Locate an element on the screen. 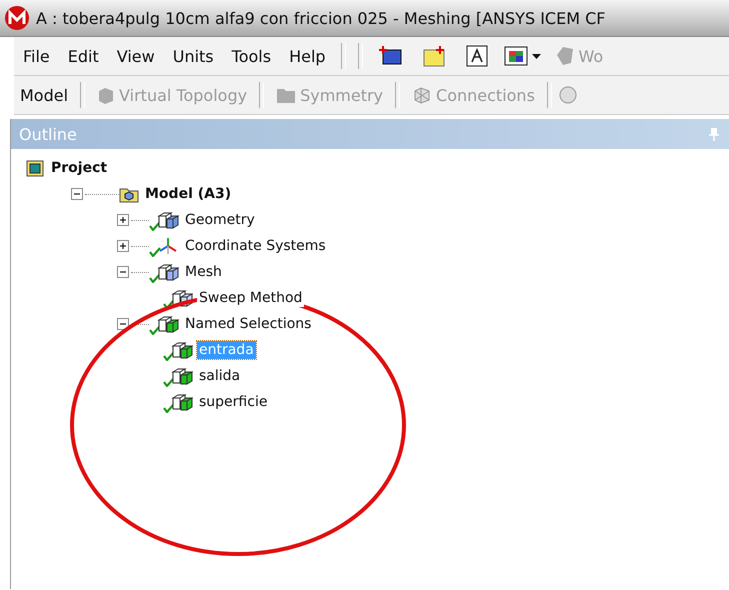 This screenshot has width=729, height=590. menu-item: Tools is located at coordinates (251, 56).